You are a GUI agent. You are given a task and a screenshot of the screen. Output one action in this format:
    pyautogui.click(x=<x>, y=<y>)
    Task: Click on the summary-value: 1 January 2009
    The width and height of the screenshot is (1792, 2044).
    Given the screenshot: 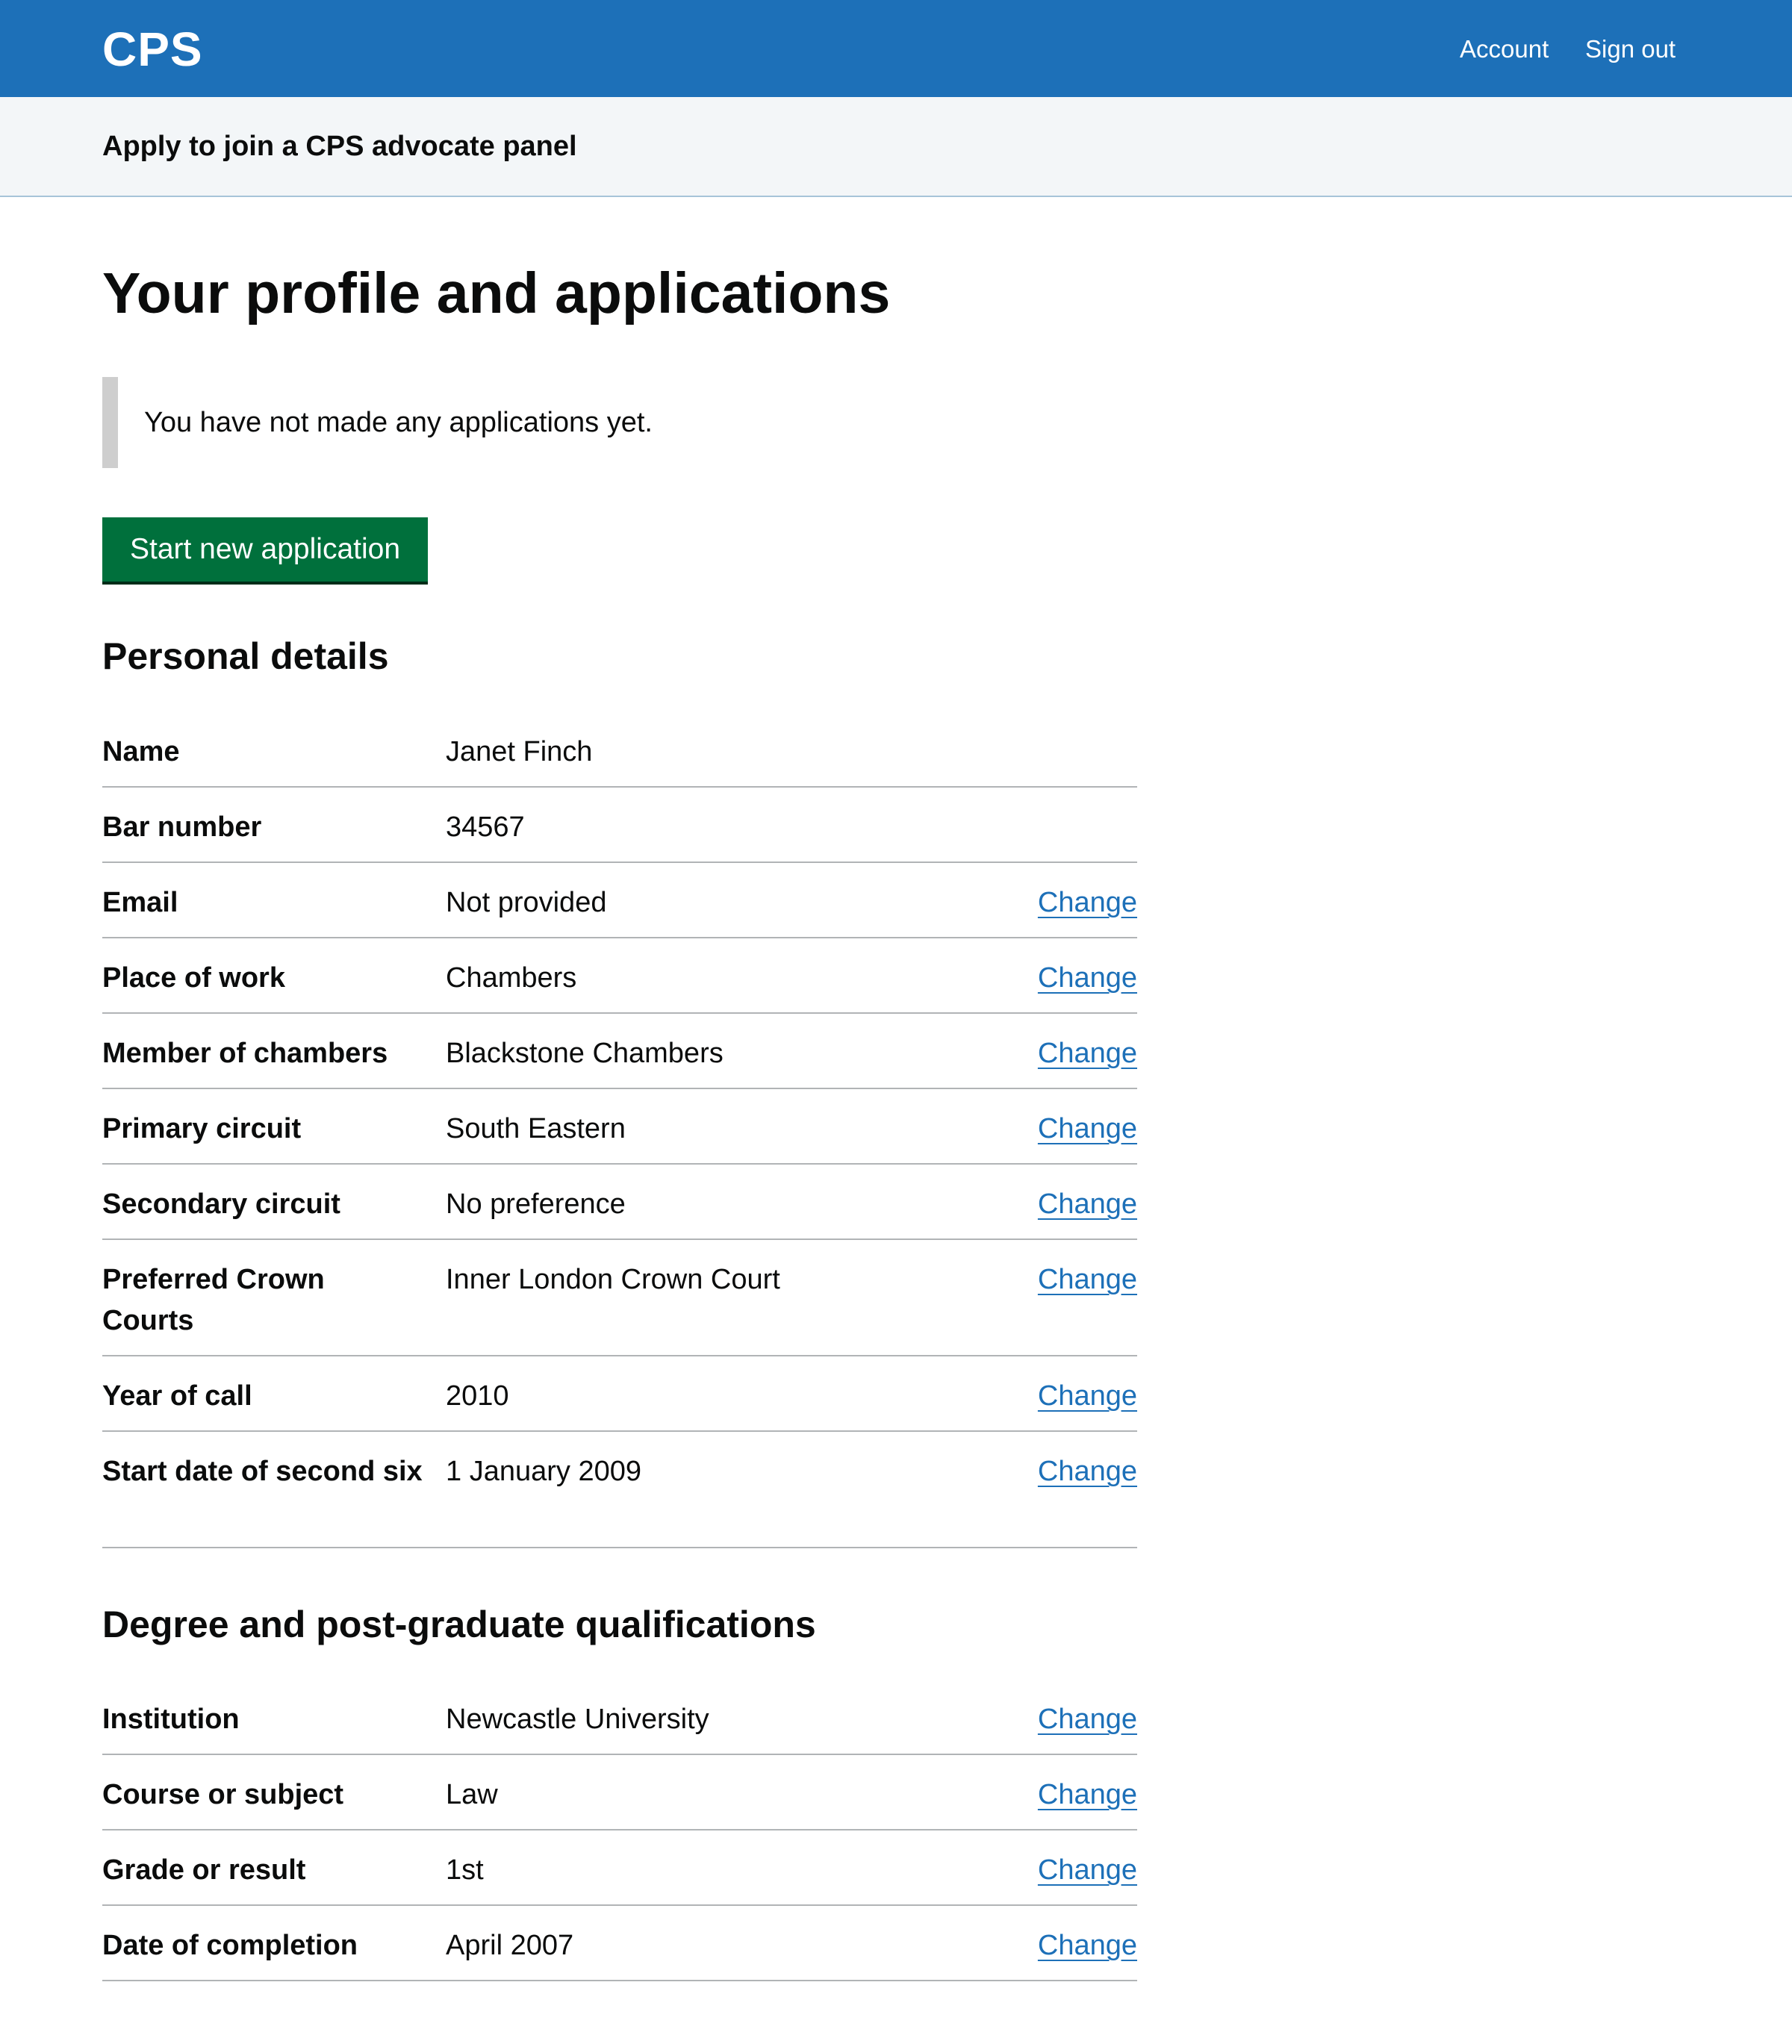 What is the action you would take?
    pyautogui.click(x=543, y=1471)
    